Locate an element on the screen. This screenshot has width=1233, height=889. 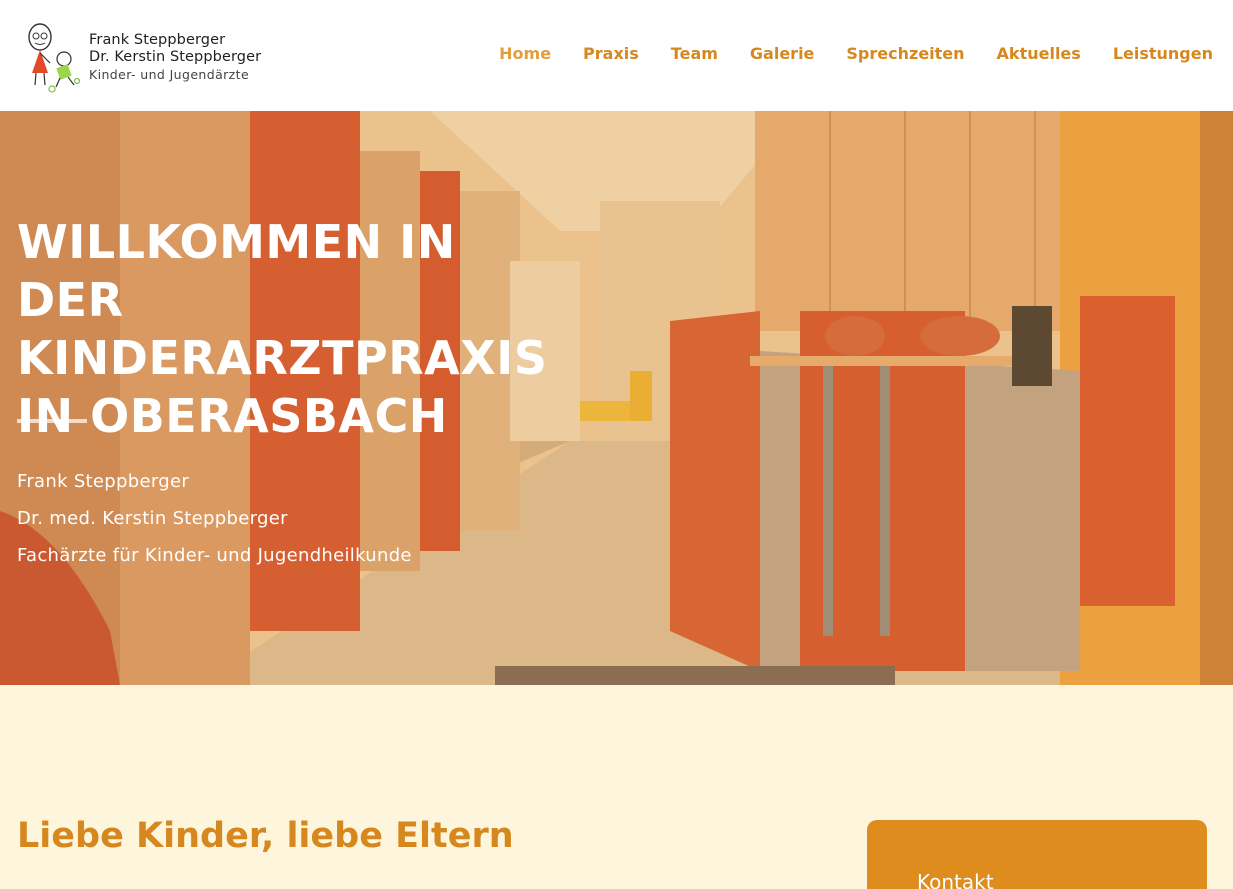
hero-doctor-2: Dr. med. Kerstin Steppberger is located at coordinates (152, 518).